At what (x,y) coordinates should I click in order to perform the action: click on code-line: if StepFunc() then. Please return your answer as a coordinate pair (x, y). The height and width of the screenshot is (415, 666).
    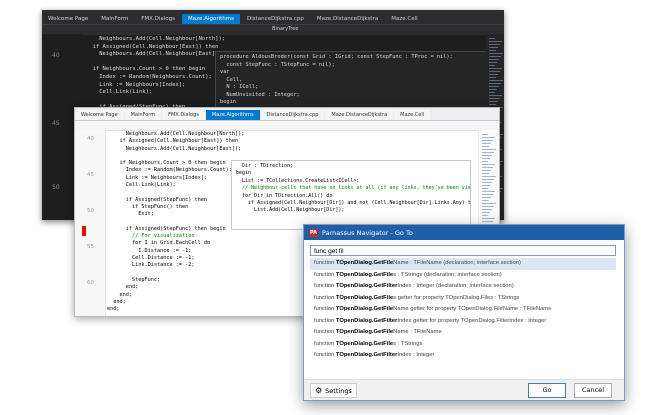
    Looking at the image, I should click on (148, 206).